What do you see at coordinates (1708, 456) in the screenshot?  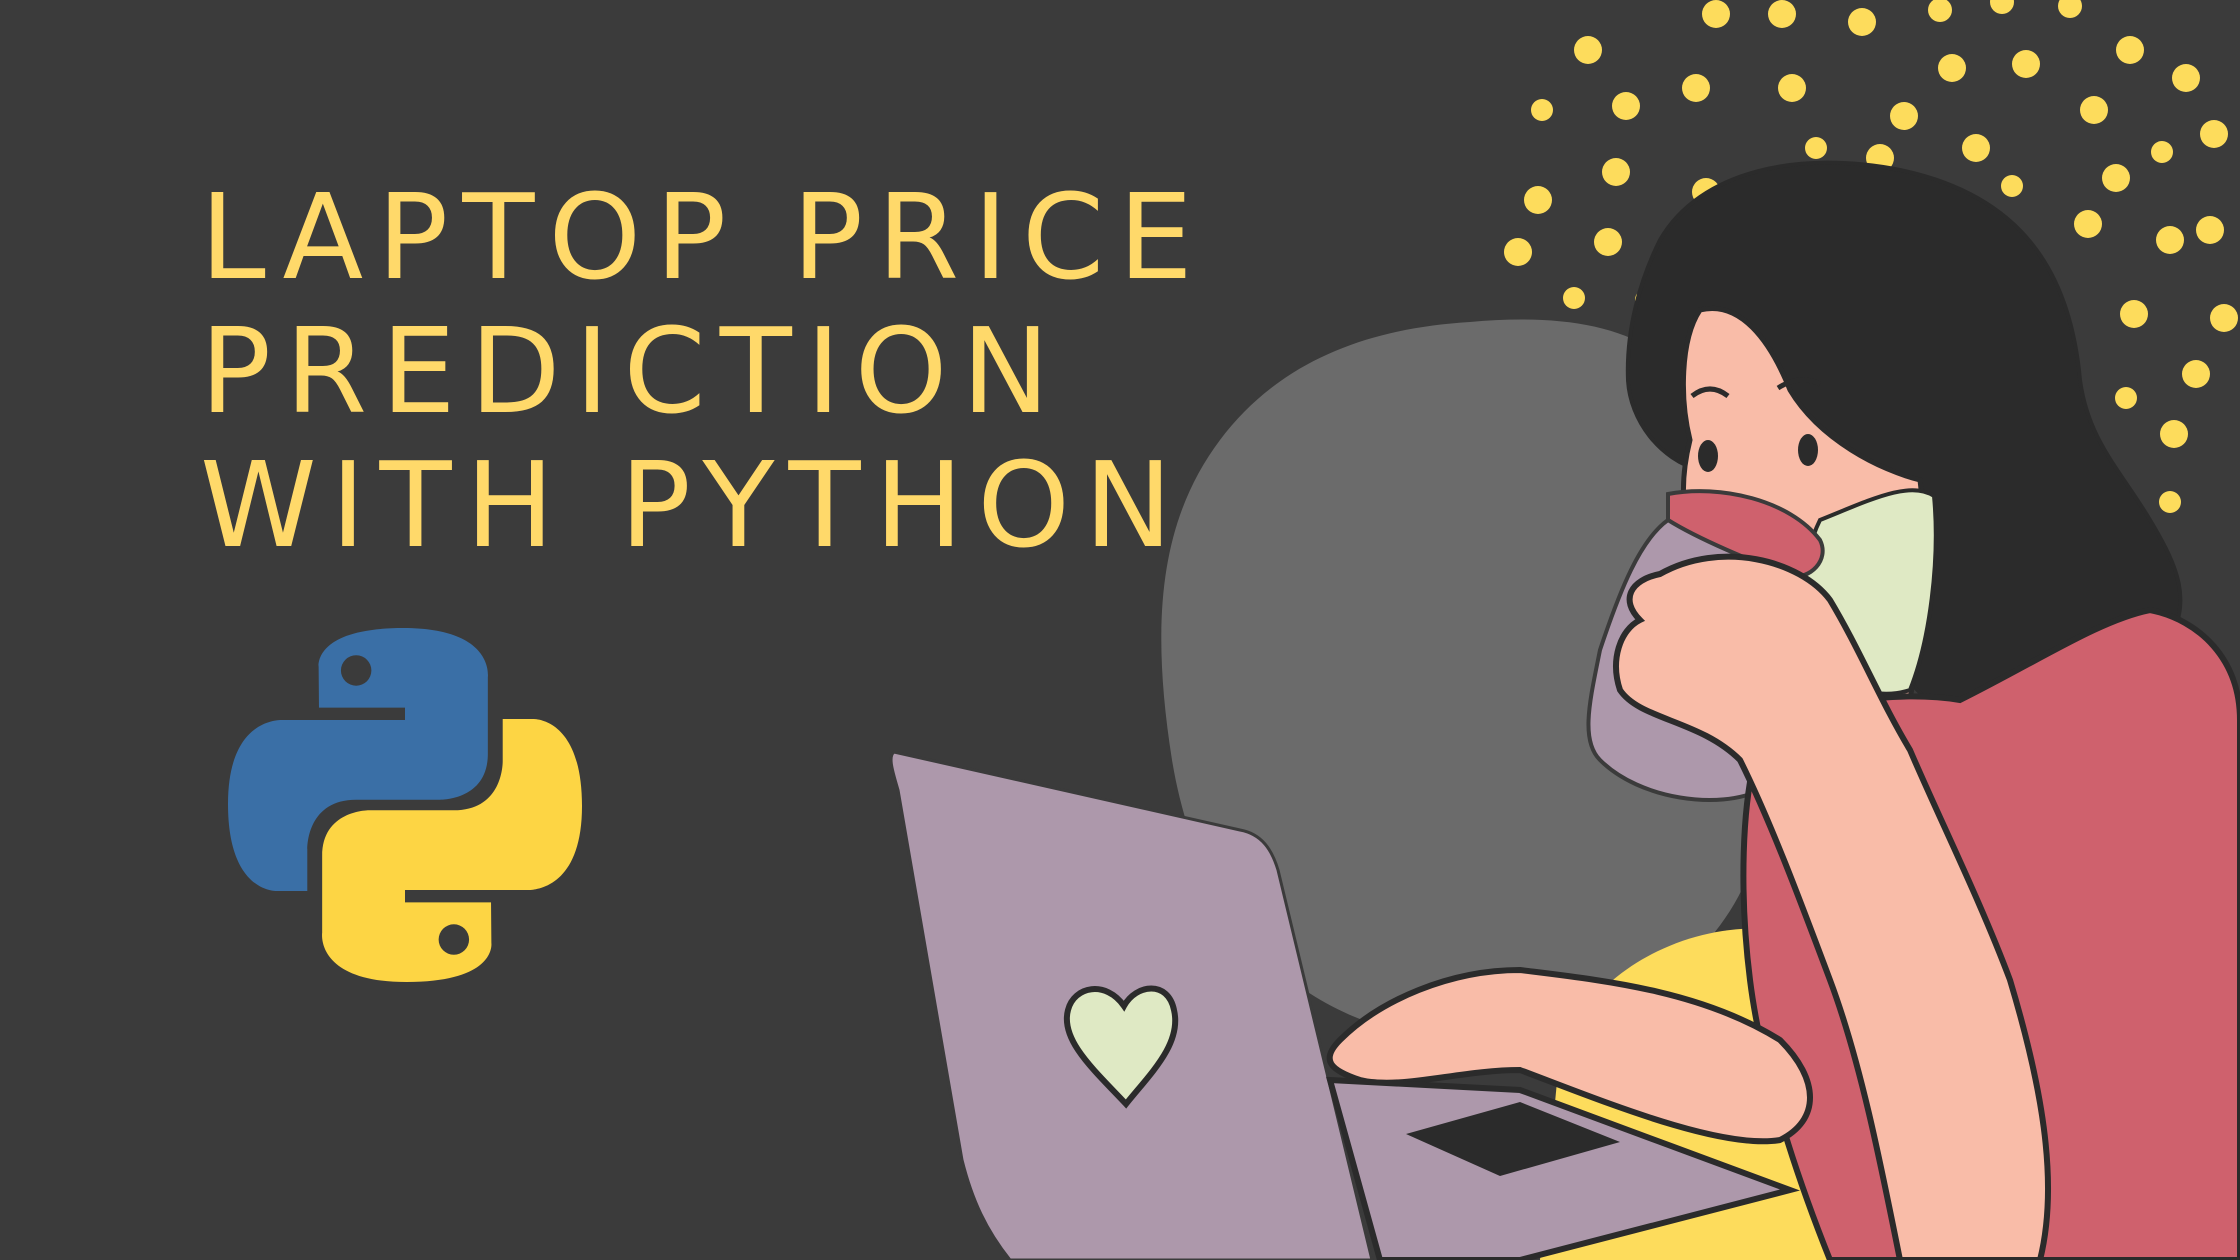 I see `left-eye` at bounding box center [1708, 456].